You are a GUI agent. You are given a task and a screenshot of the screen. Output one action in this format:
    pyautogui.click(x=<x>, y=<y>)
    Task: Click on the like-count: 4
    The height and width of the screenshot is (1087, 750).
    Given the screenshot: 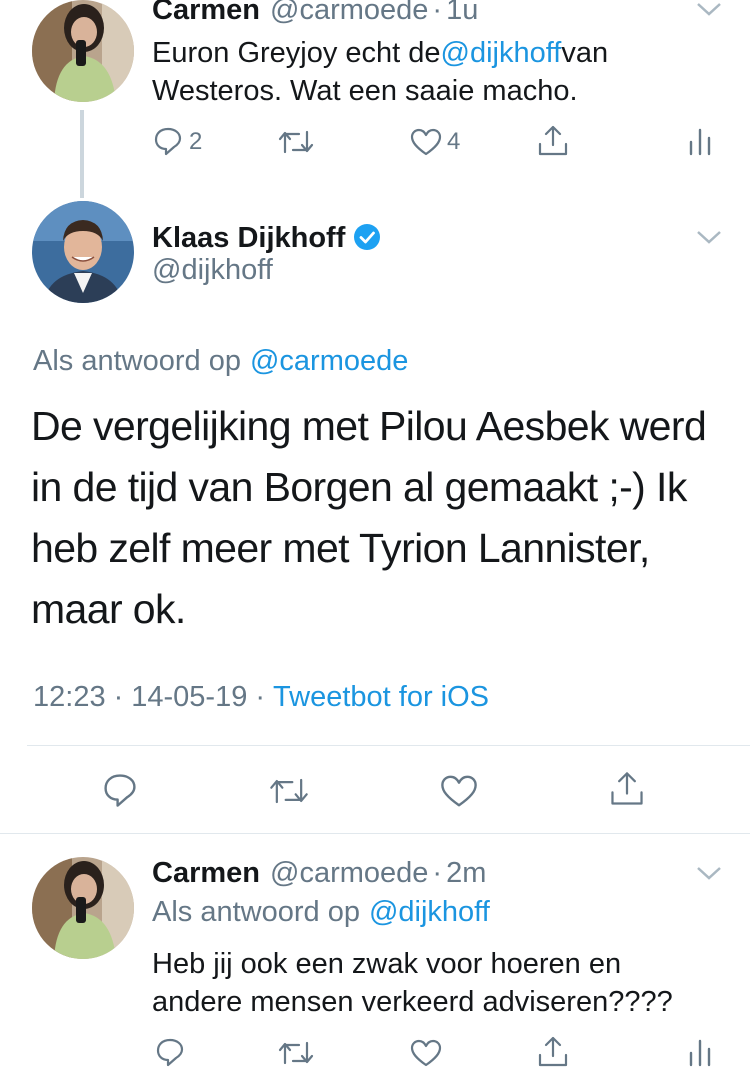 What is the action you would take?
    pyautogui.click(x=454, y=141)
    